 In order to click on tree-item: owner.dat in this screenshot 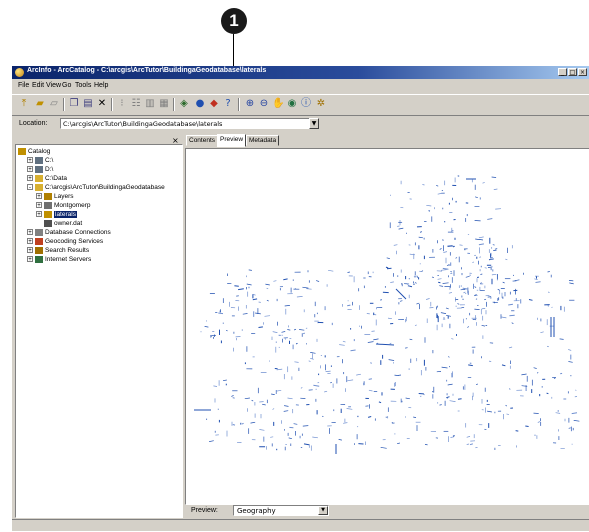, I will do `click(59, 223)`.